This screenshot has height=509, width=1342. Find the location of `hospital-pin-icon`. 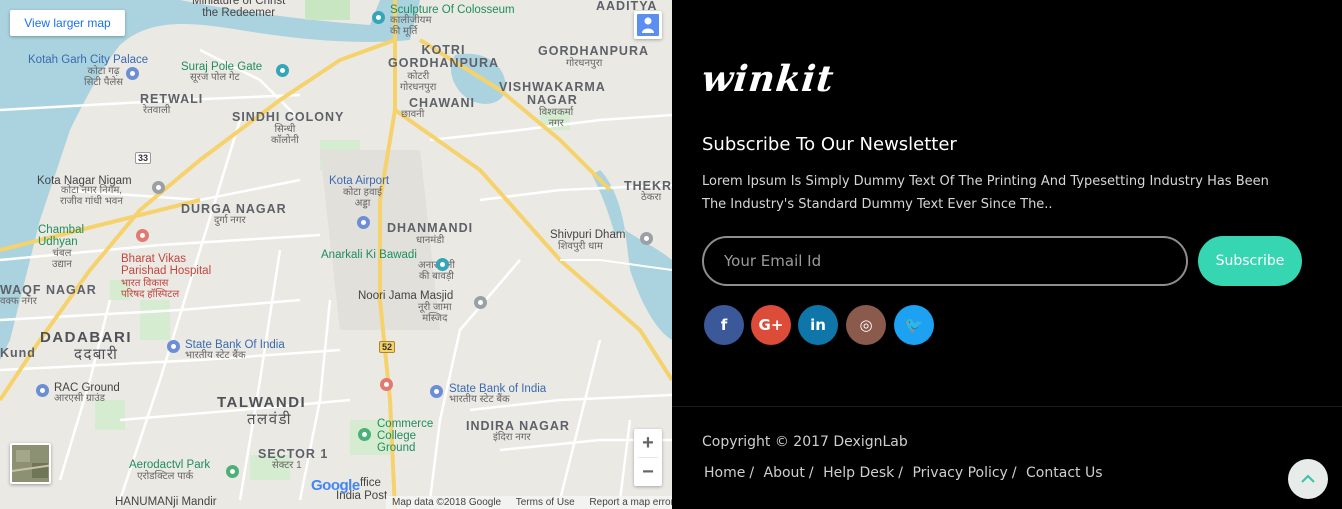

hospital-pin-icon is located at coordinates (142, 235).